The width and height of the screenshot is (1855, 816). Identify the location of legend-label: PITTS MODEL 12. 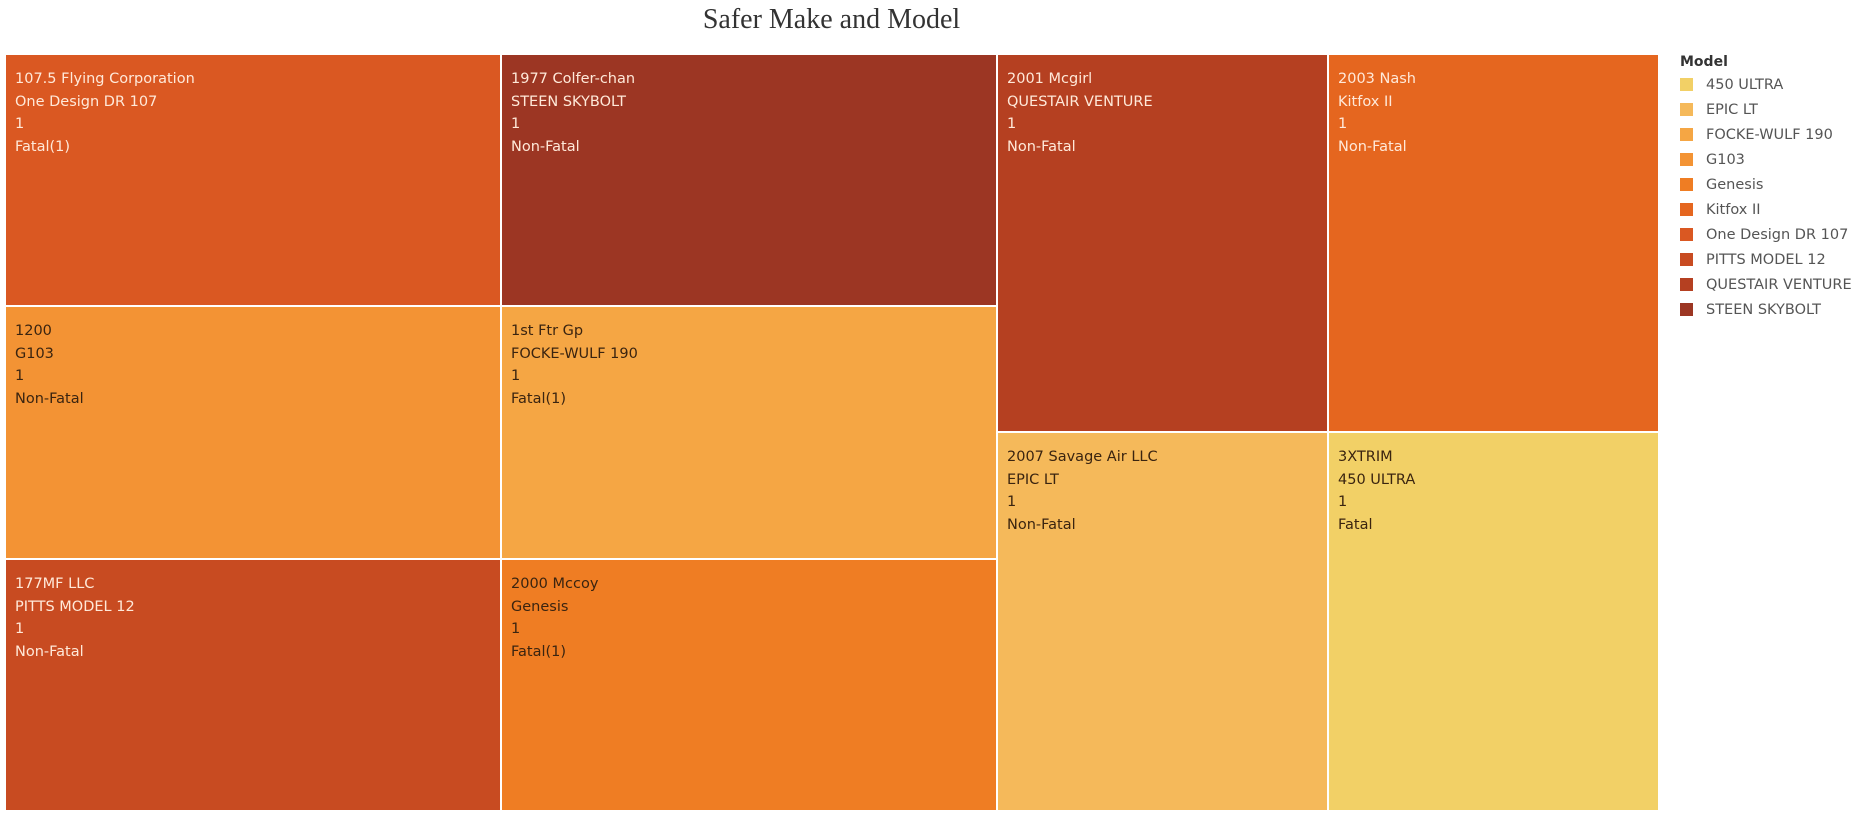
(1766, 259).